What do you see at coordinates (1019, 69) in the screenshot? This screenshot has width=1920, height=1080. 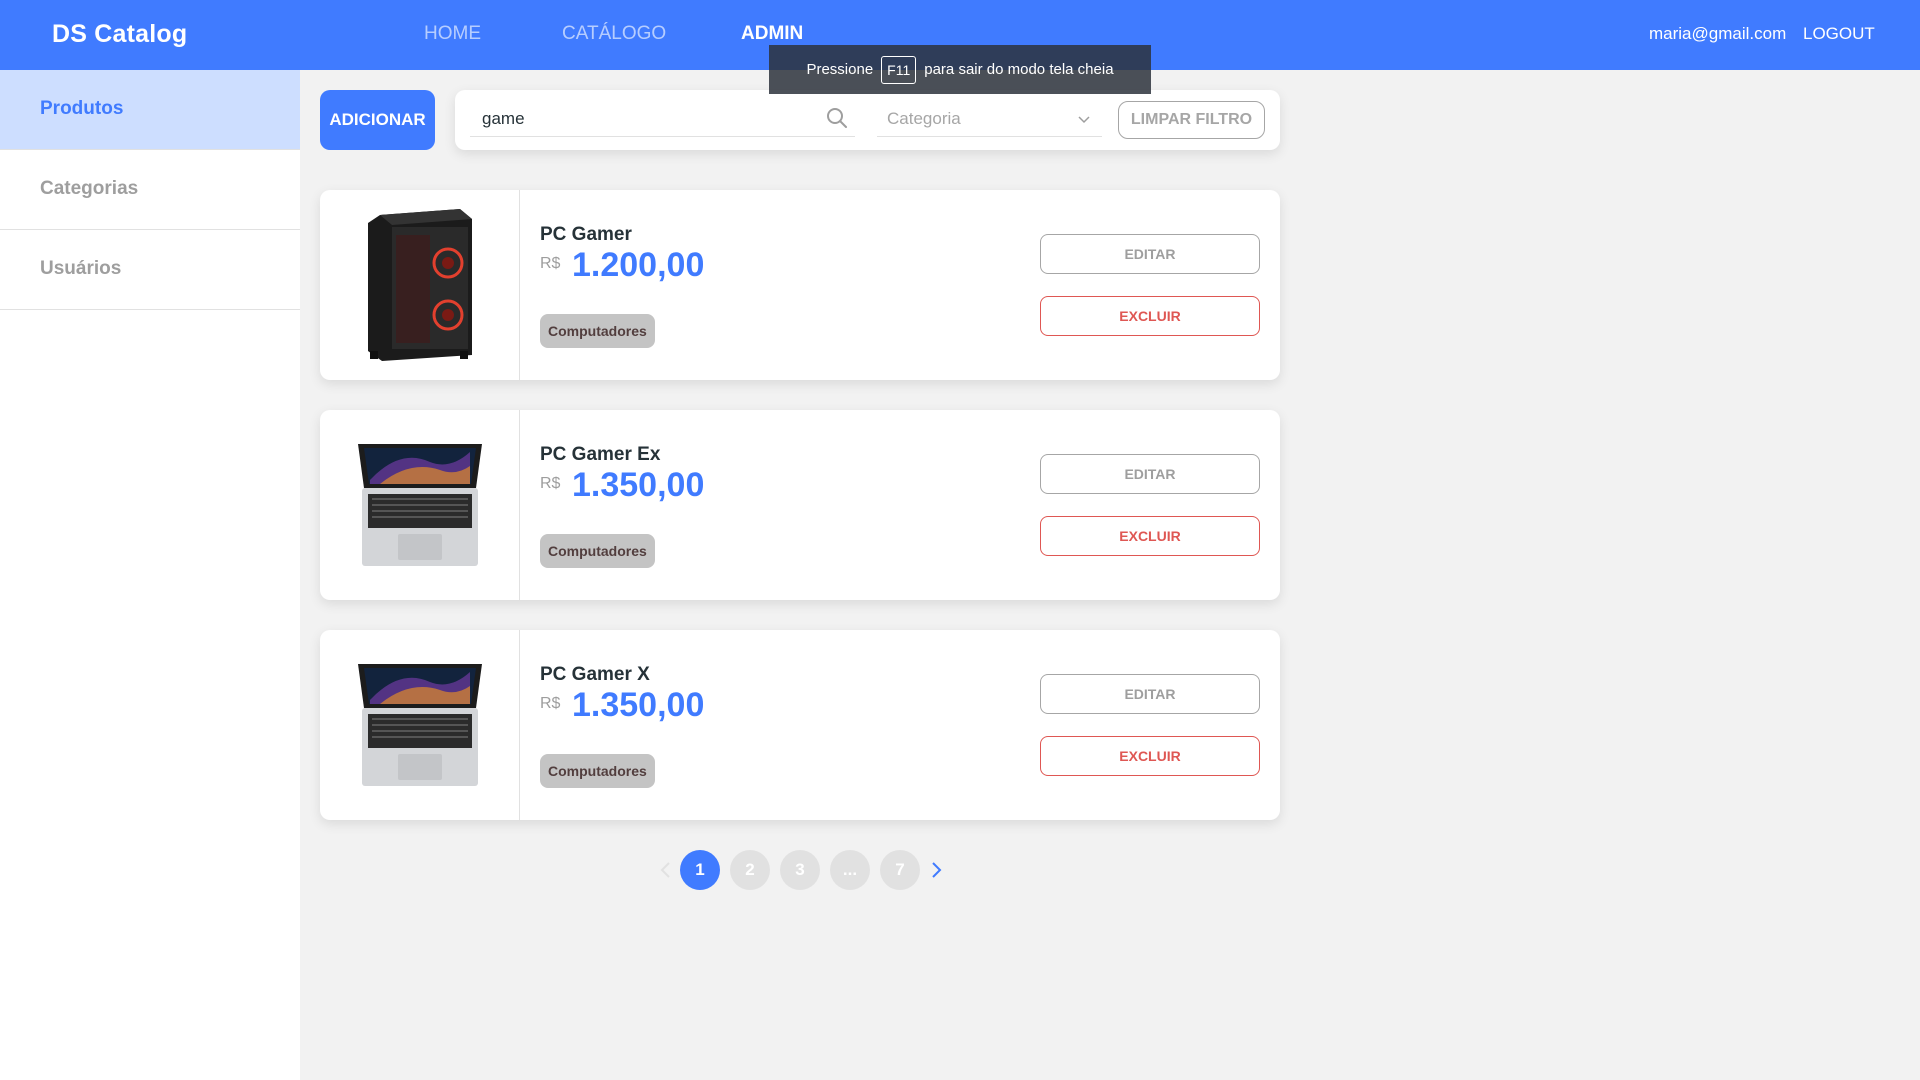 I see `toast-text-after: para sair do modo tela cheia` at bounding box center [1019, 69].